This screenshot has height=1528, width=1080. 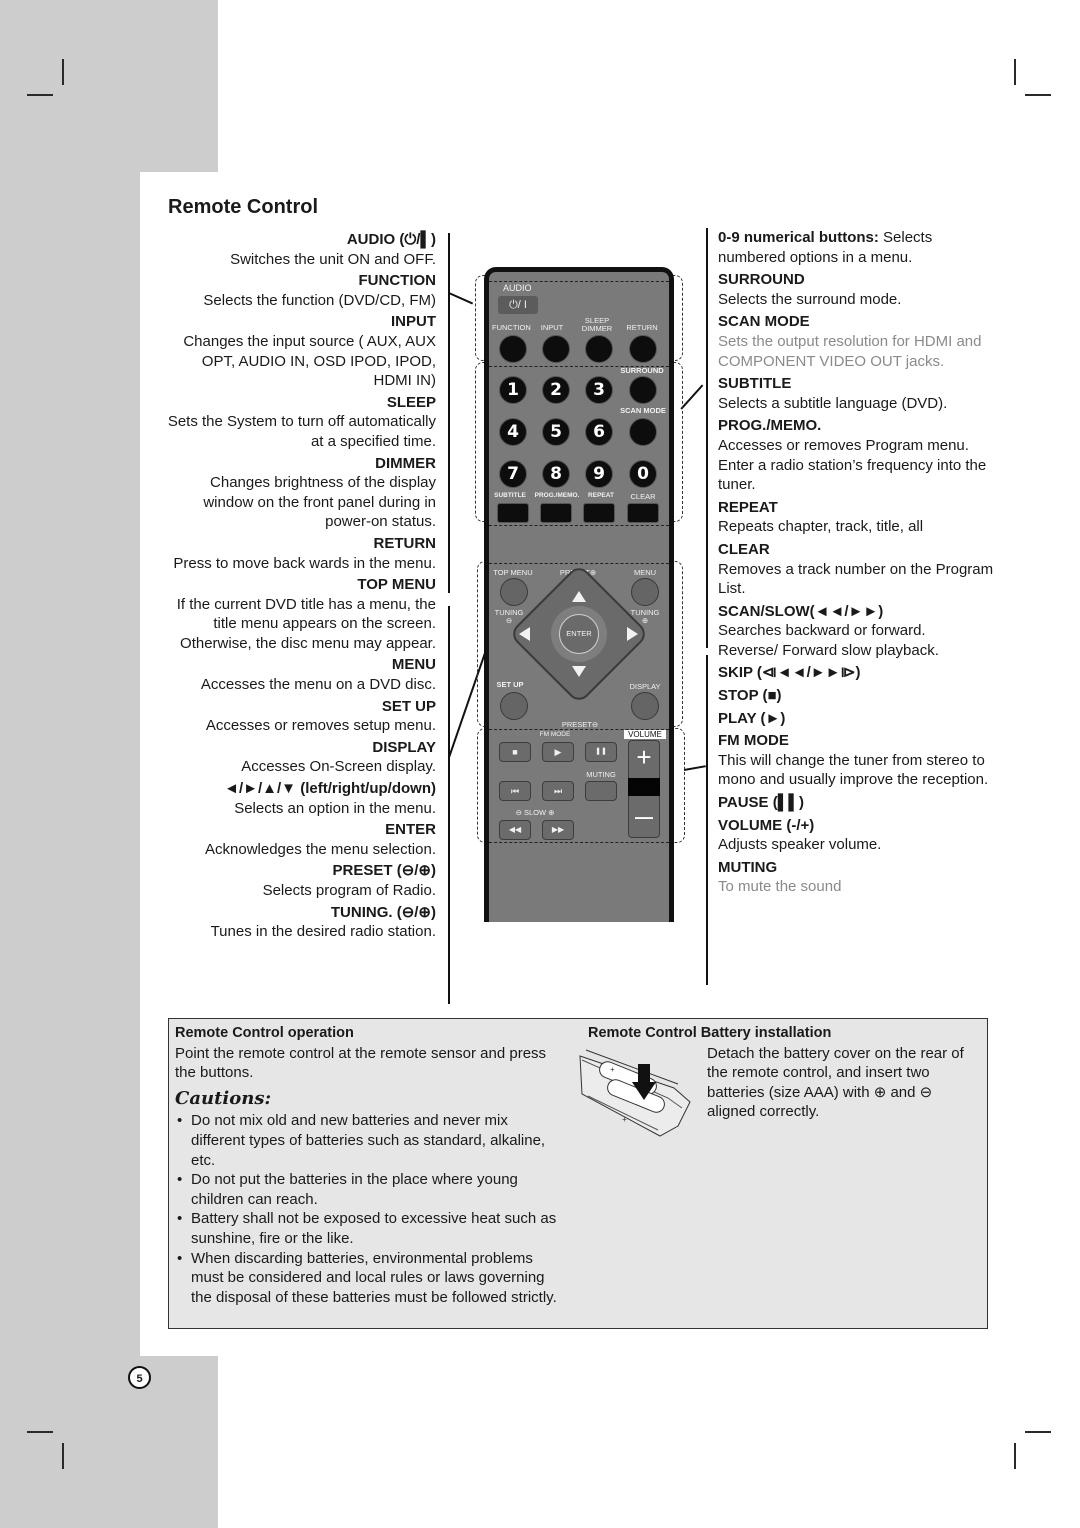 I want to click on button-heading: SCAN MODE, so click(x=764, y=322).